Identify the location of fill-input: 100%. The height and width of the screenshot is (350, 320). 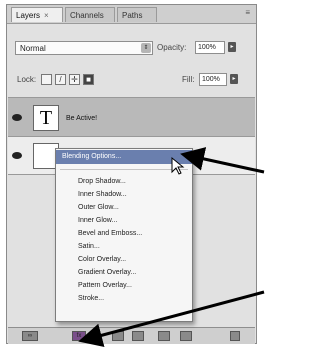
(213, 79).